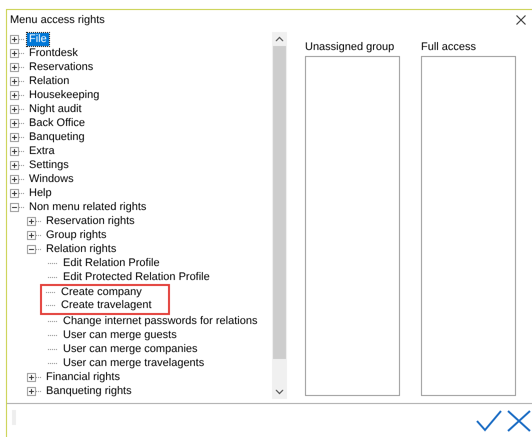  What do you see at coordinates (81, 249) in the screenshot?
I see `tree-item: Relation rights` at bounding box center [81, 249].